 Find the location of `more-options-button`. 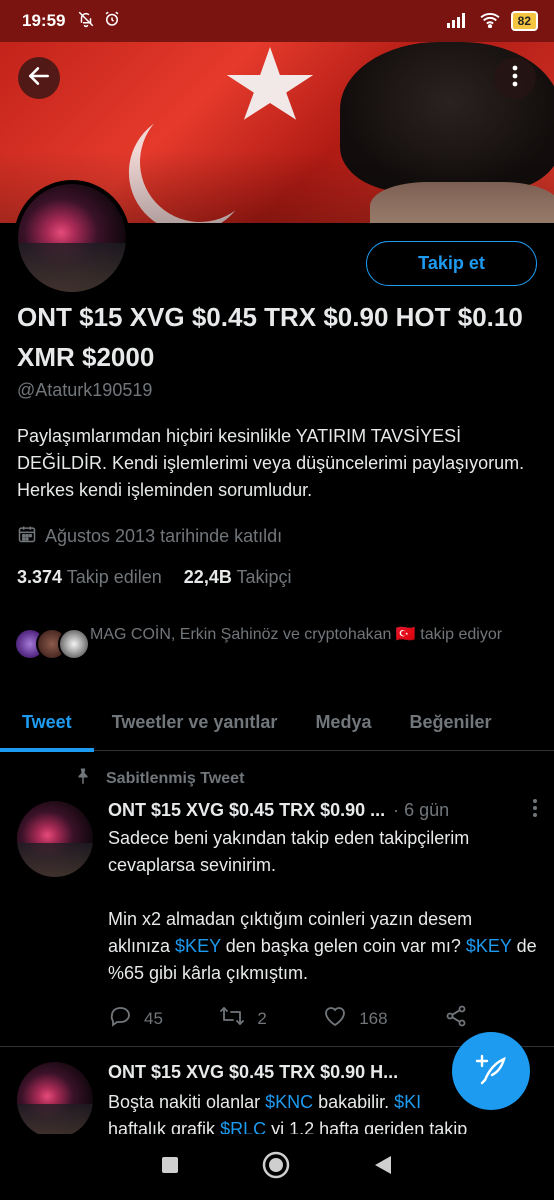

more-options-button is located at coordinates (515, 78).